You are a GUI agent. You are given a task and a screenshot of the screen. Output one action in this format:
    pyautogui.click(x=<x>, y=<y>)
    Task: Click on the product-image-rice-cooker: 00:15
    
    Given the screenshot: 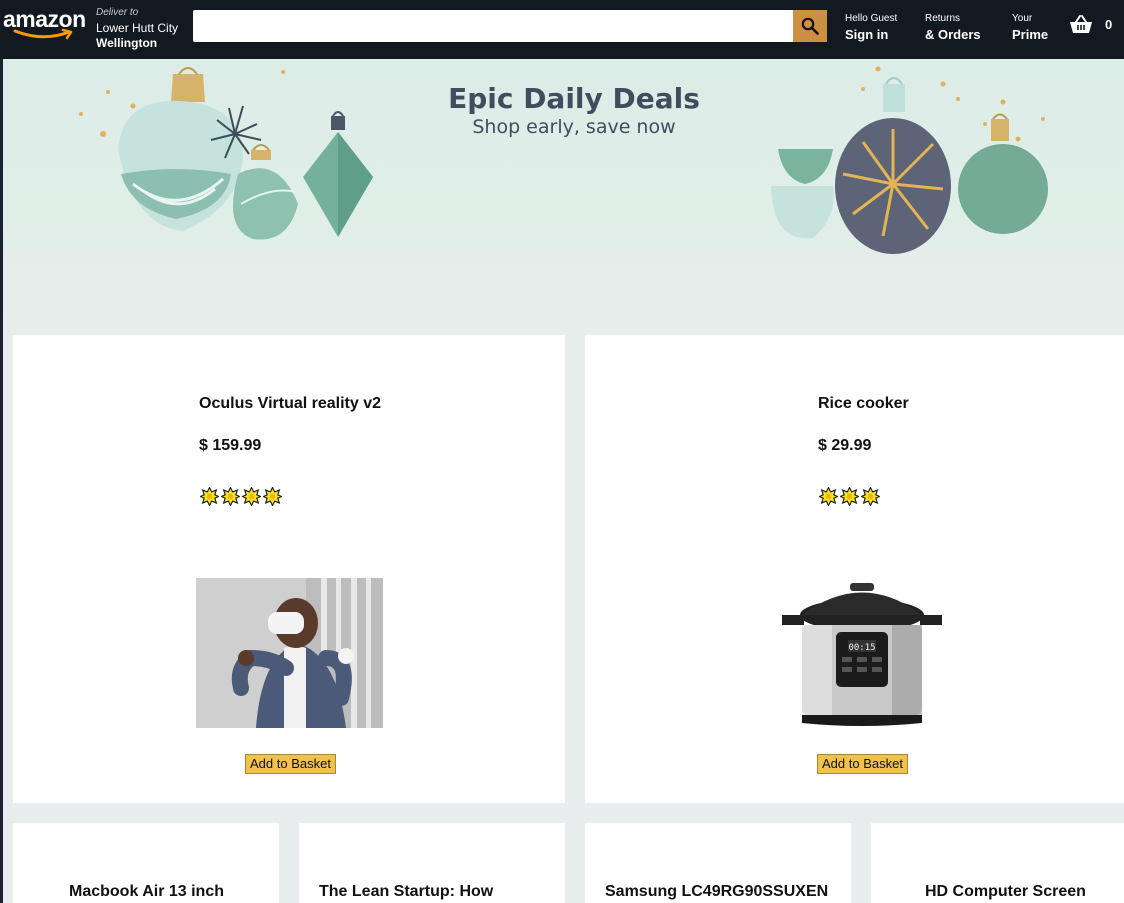 What is the action you would take?
    pyautogui.click(x=862, y=652)
    